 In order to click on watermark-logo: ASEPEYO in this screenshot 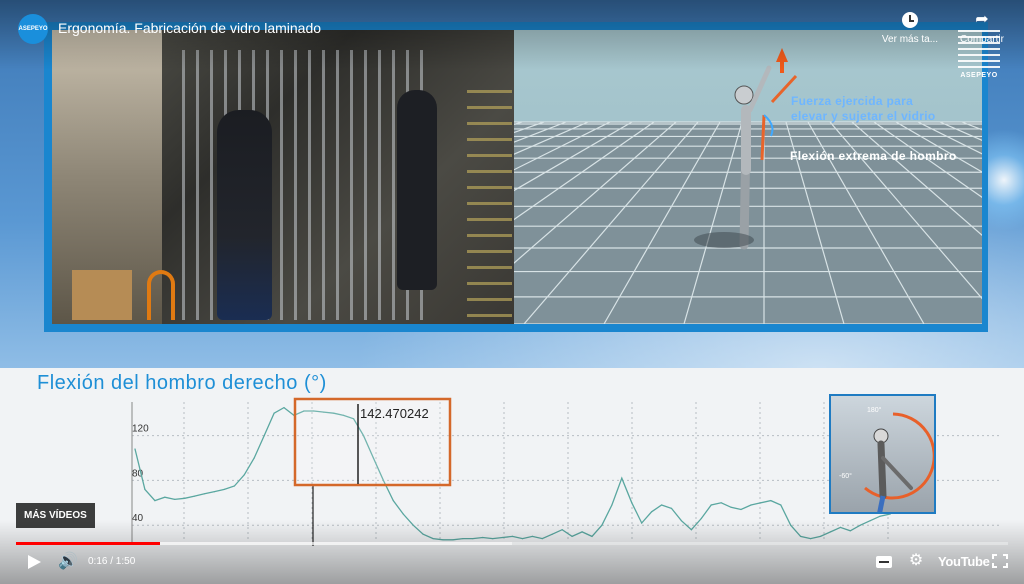, I will do `click(979, 54)`.